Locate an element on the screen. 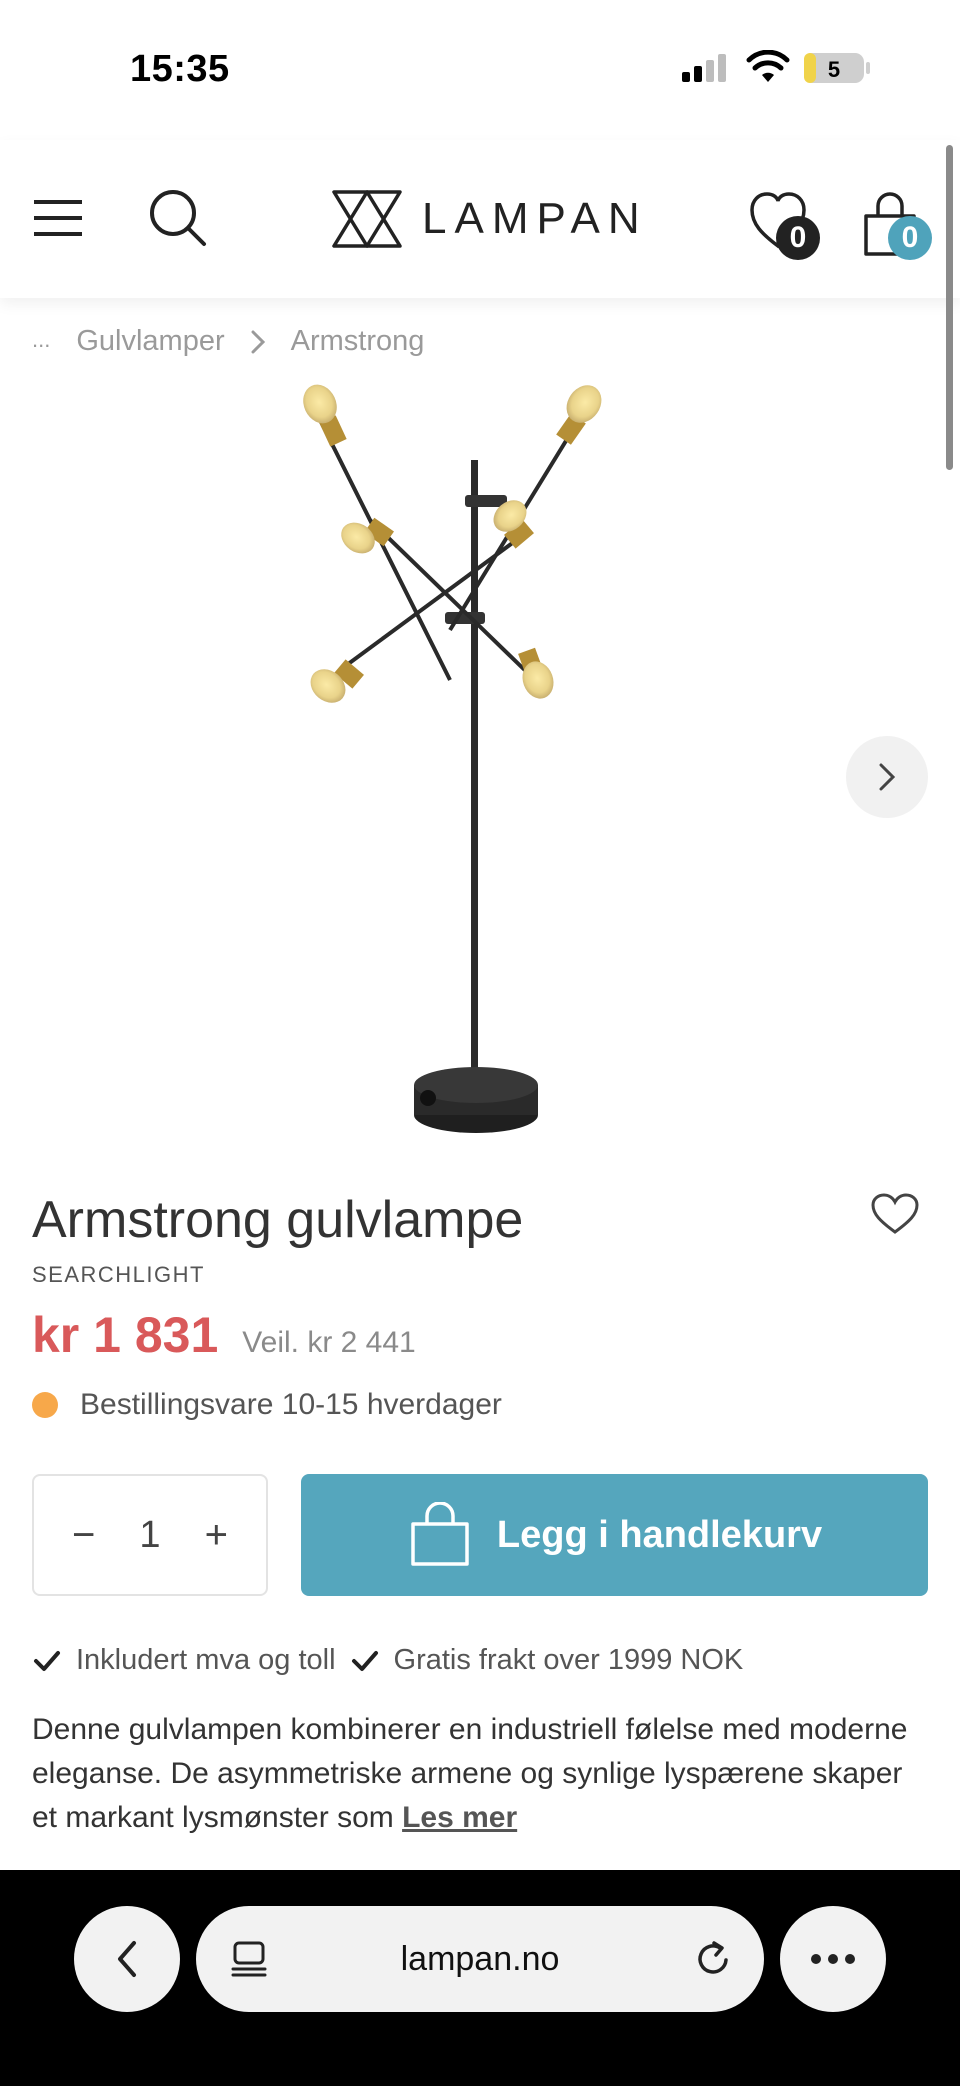  image-next-button is located at coordinates (887, 777).